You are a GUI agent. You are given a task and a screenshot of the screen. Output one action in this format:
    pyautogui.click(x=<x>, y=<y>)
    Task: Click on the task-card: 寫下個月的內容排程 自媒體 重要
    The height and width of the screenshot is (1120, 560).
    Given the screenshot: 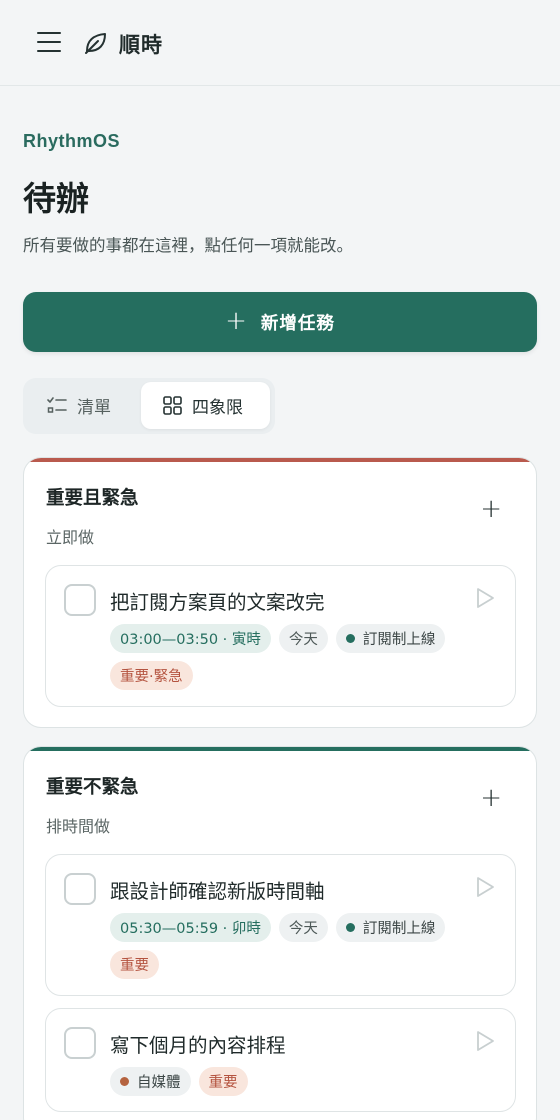 What is the action you would take?
    pyautogui.click(x=280, y=1060)
    